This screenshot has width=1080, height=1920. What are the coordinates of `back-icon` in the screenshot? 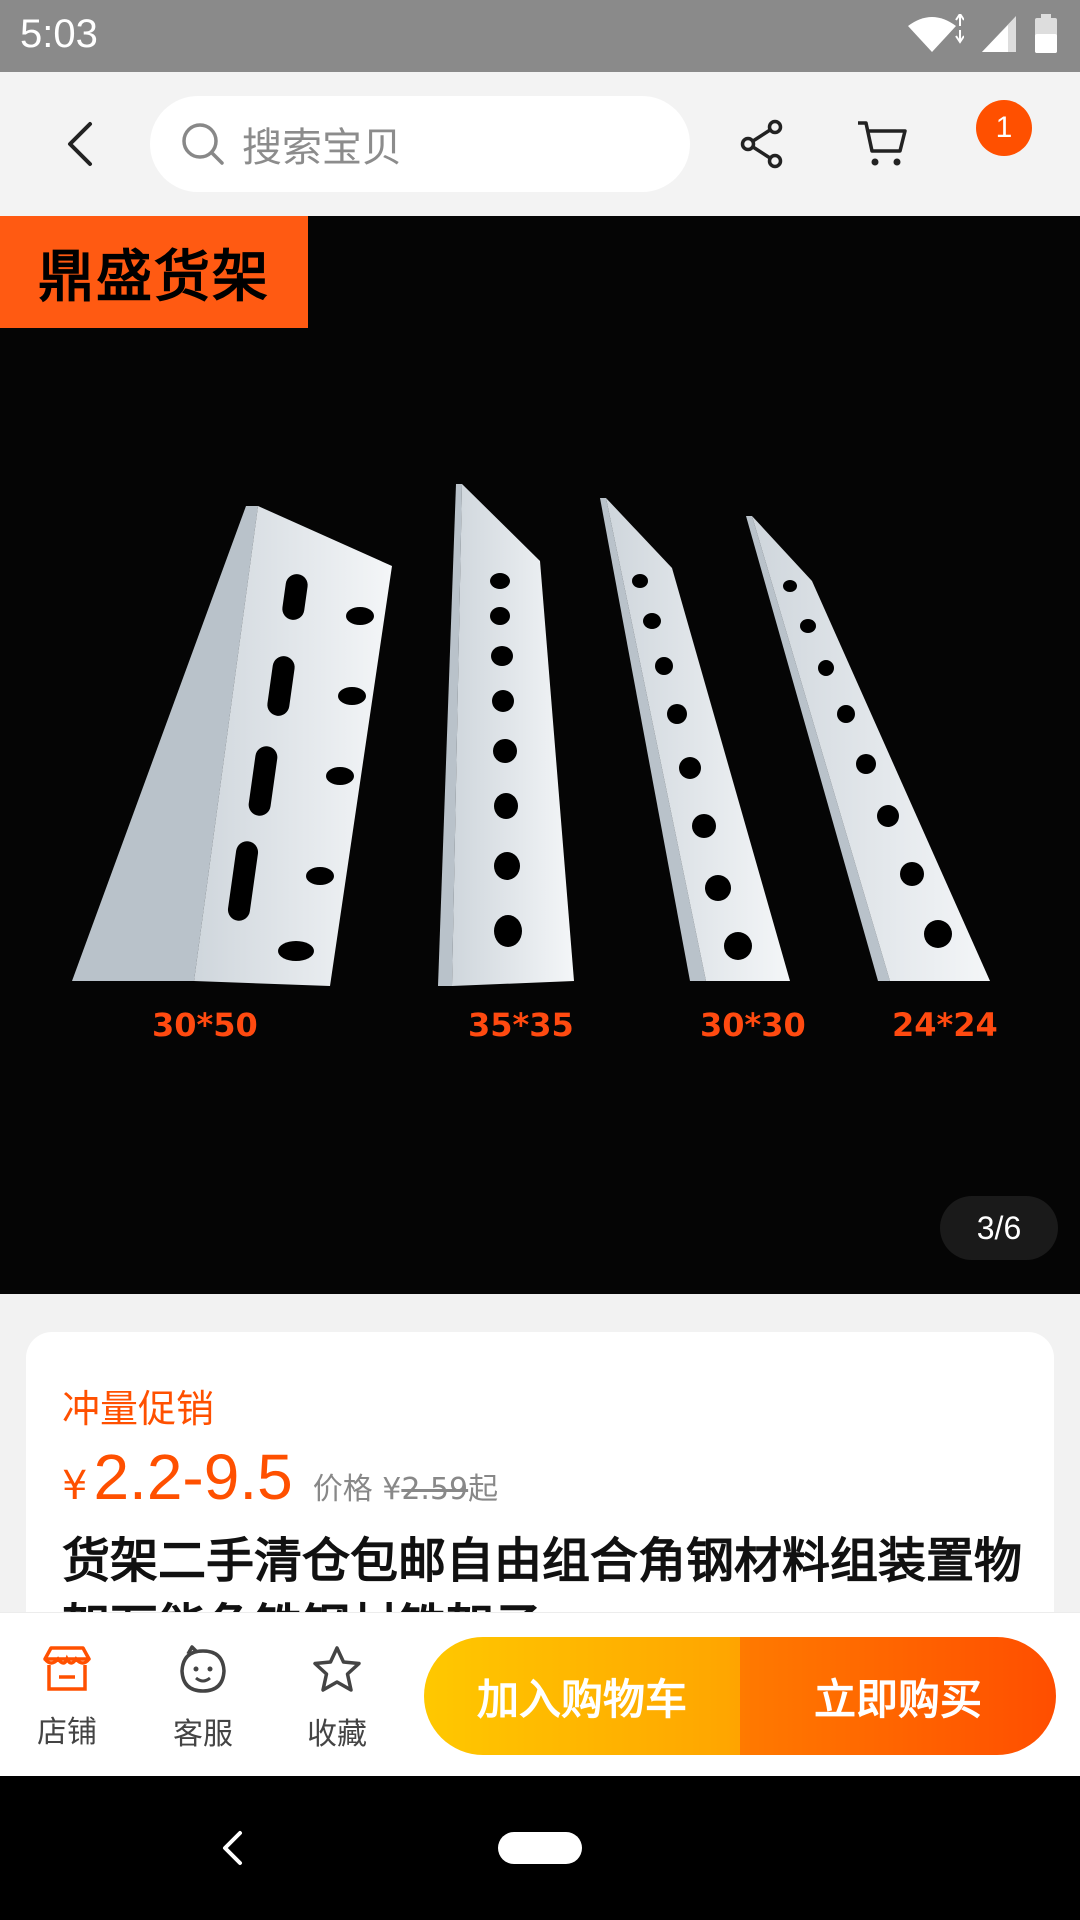 It's located at (80, 144).